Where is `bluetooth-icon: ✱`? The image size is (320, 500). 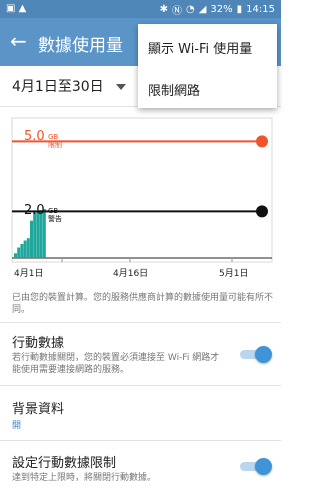 bluetooth-icon: ✱ is located at coordinates (163, 9).